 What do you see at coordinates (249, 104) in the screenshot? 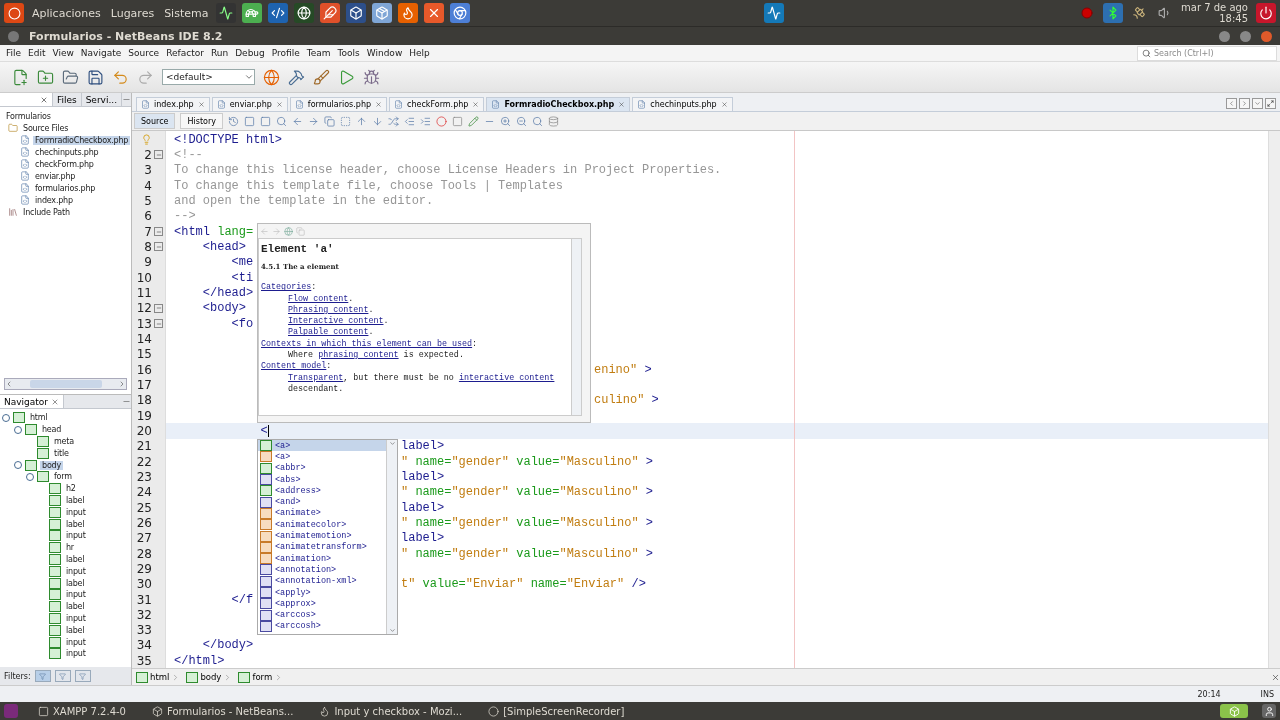
I see `editor-tab: enviar.php` at bounding box center [249, 104].